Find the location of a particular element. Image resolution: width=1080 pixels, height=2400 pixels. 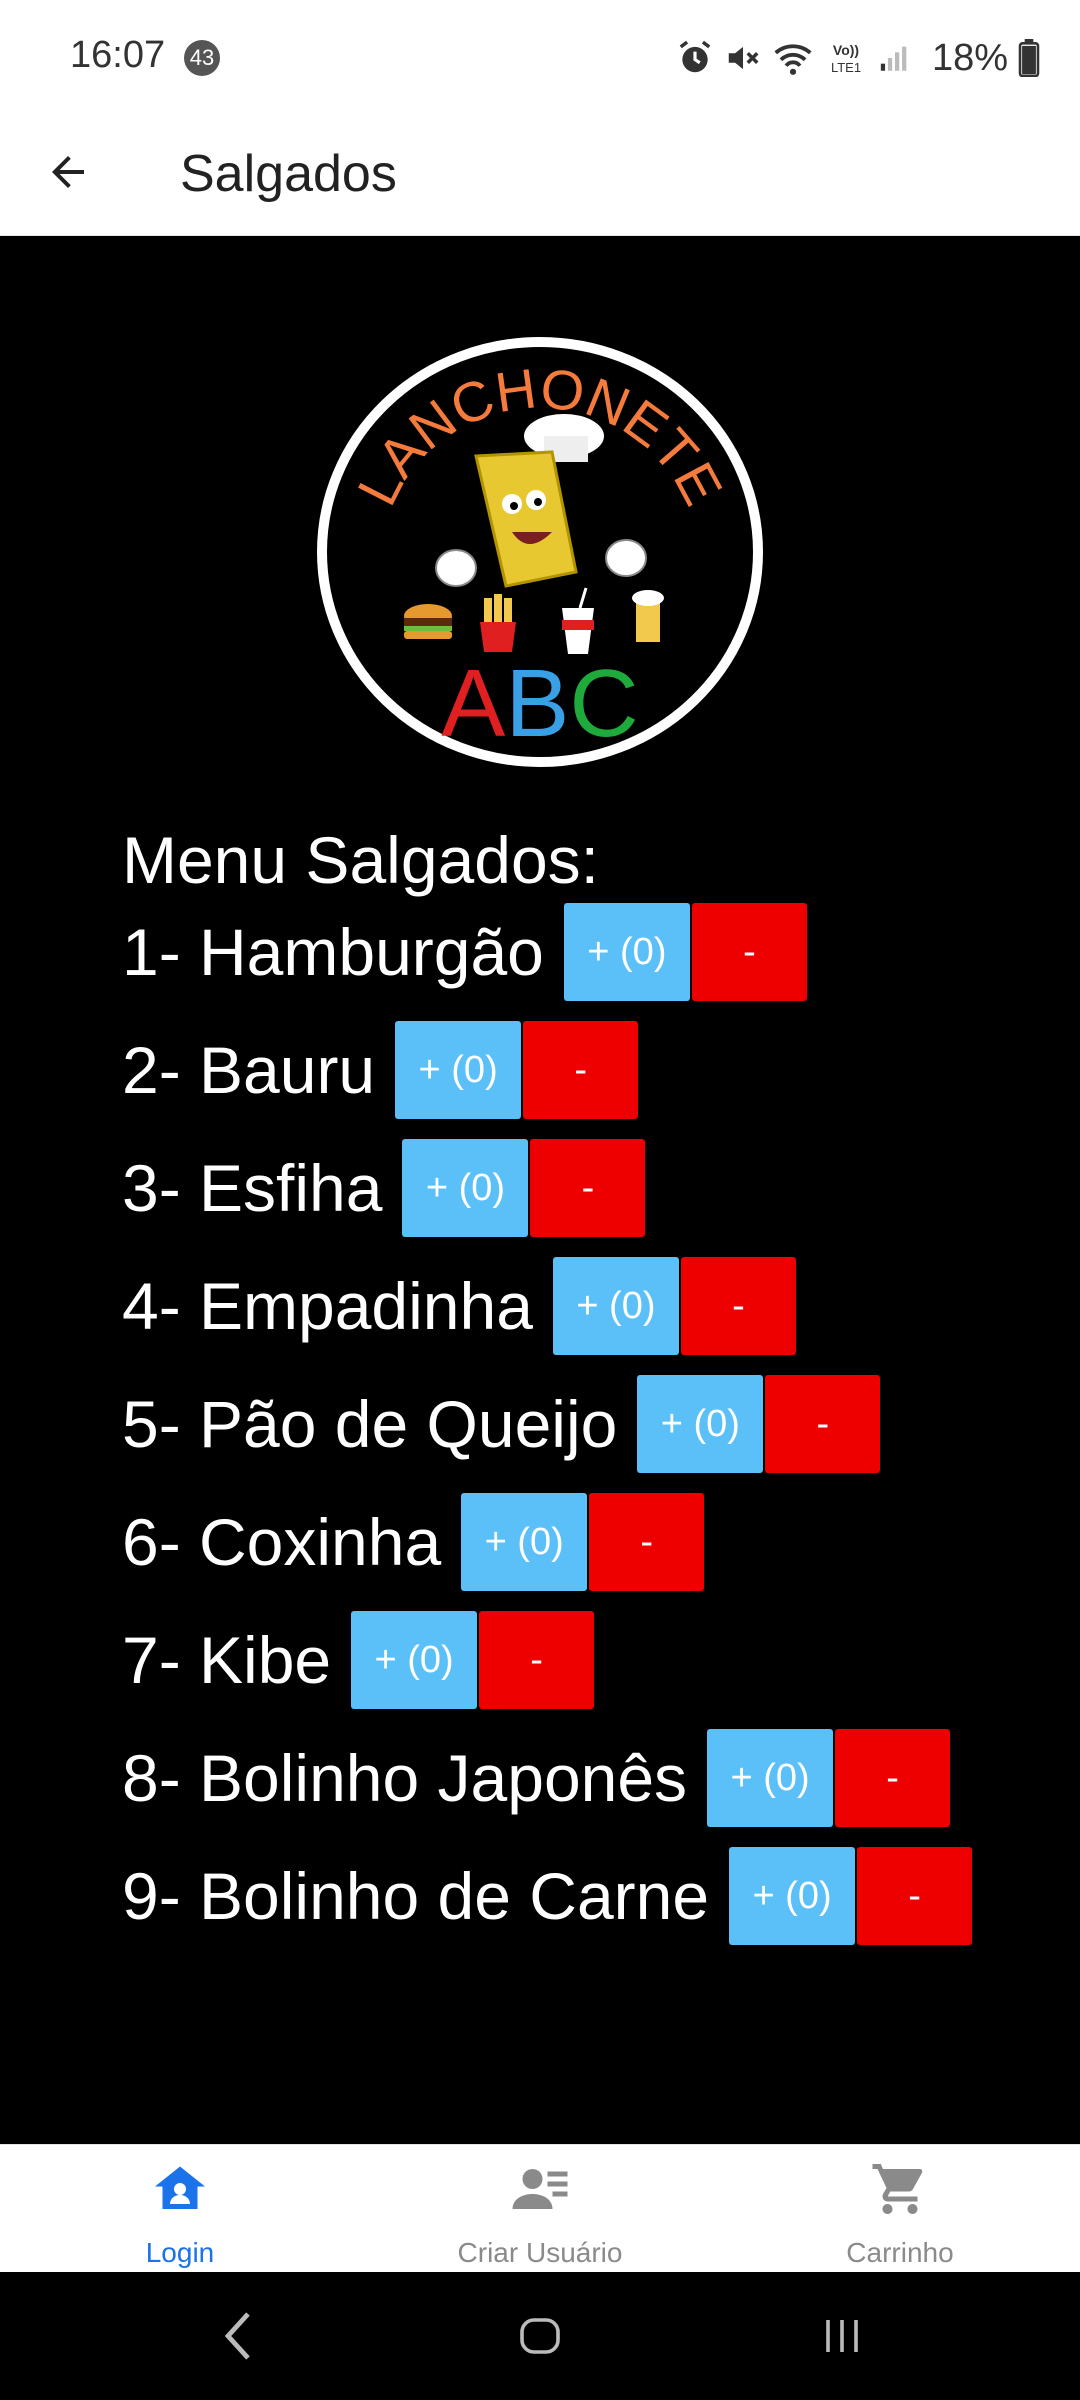

recents-icon is located at coordinates (842, 2336).